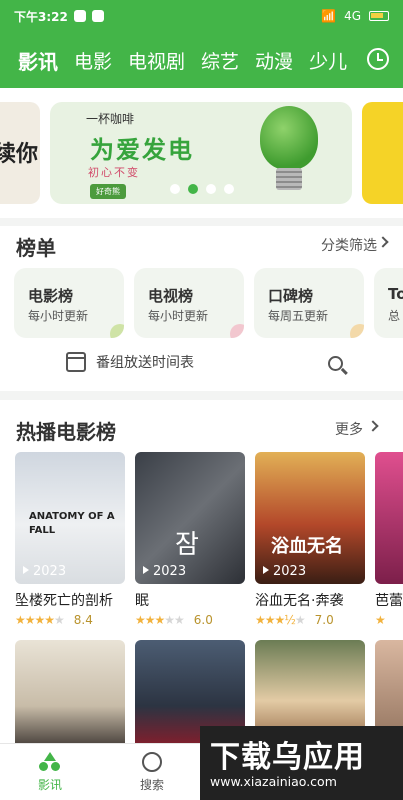  I want to click on banner-top-text: 一杯咖啡, so click(110, 119).